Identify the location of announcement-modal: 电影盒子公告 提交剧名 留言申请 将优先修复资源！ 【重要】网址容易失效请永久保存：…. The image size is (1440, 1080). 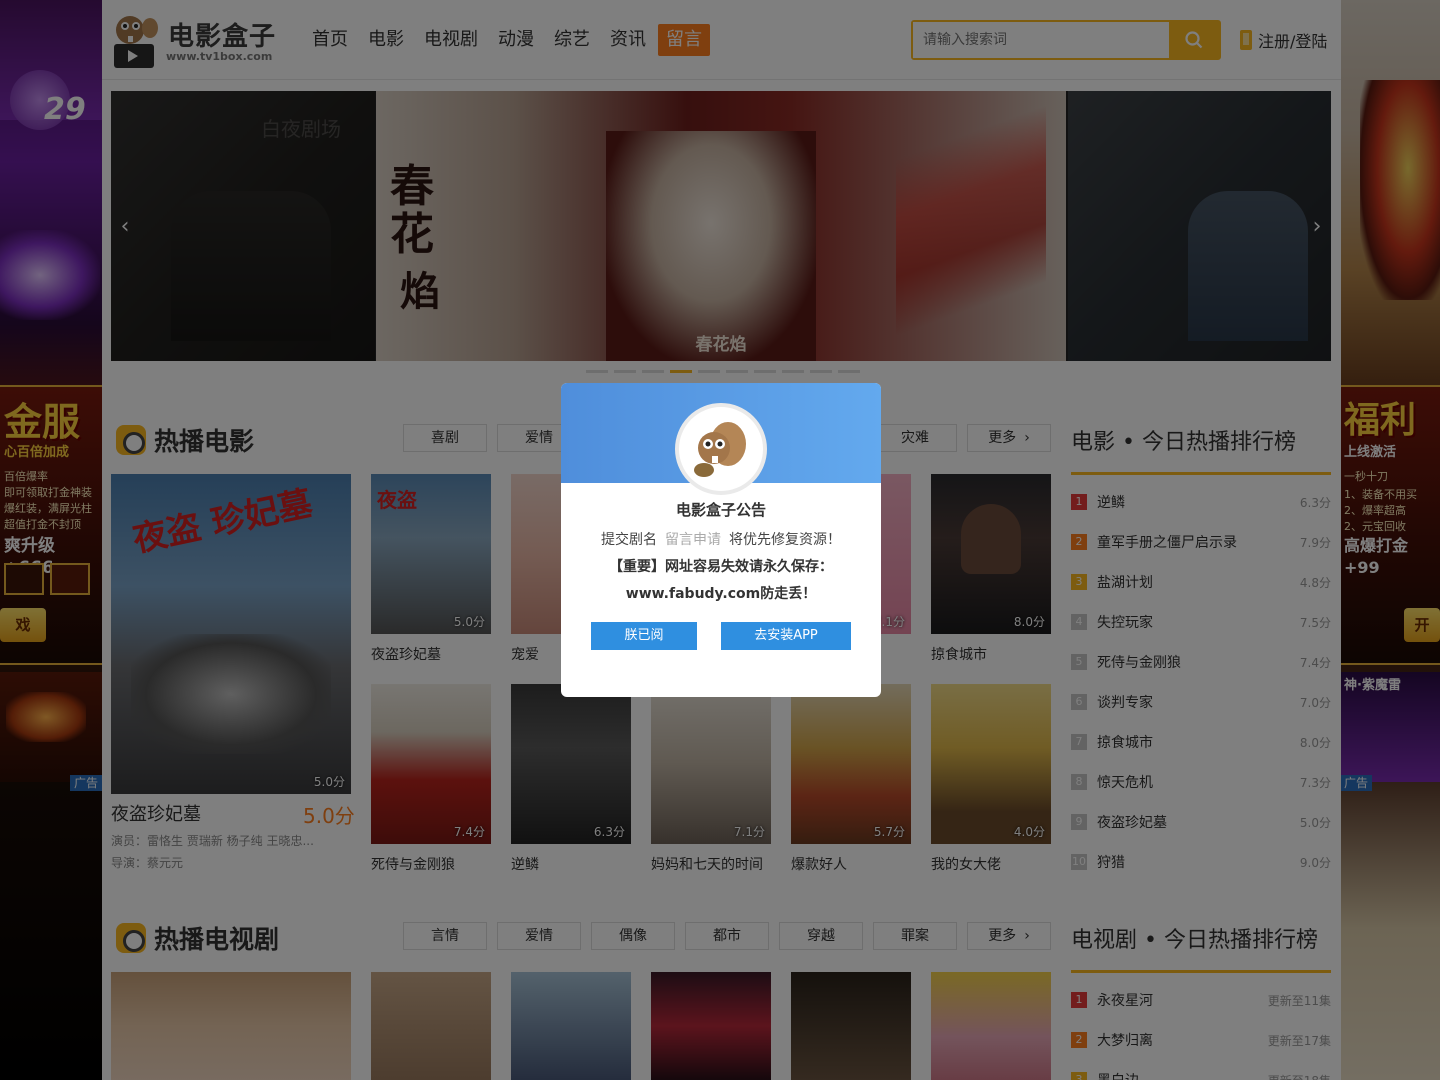
(721, 540).